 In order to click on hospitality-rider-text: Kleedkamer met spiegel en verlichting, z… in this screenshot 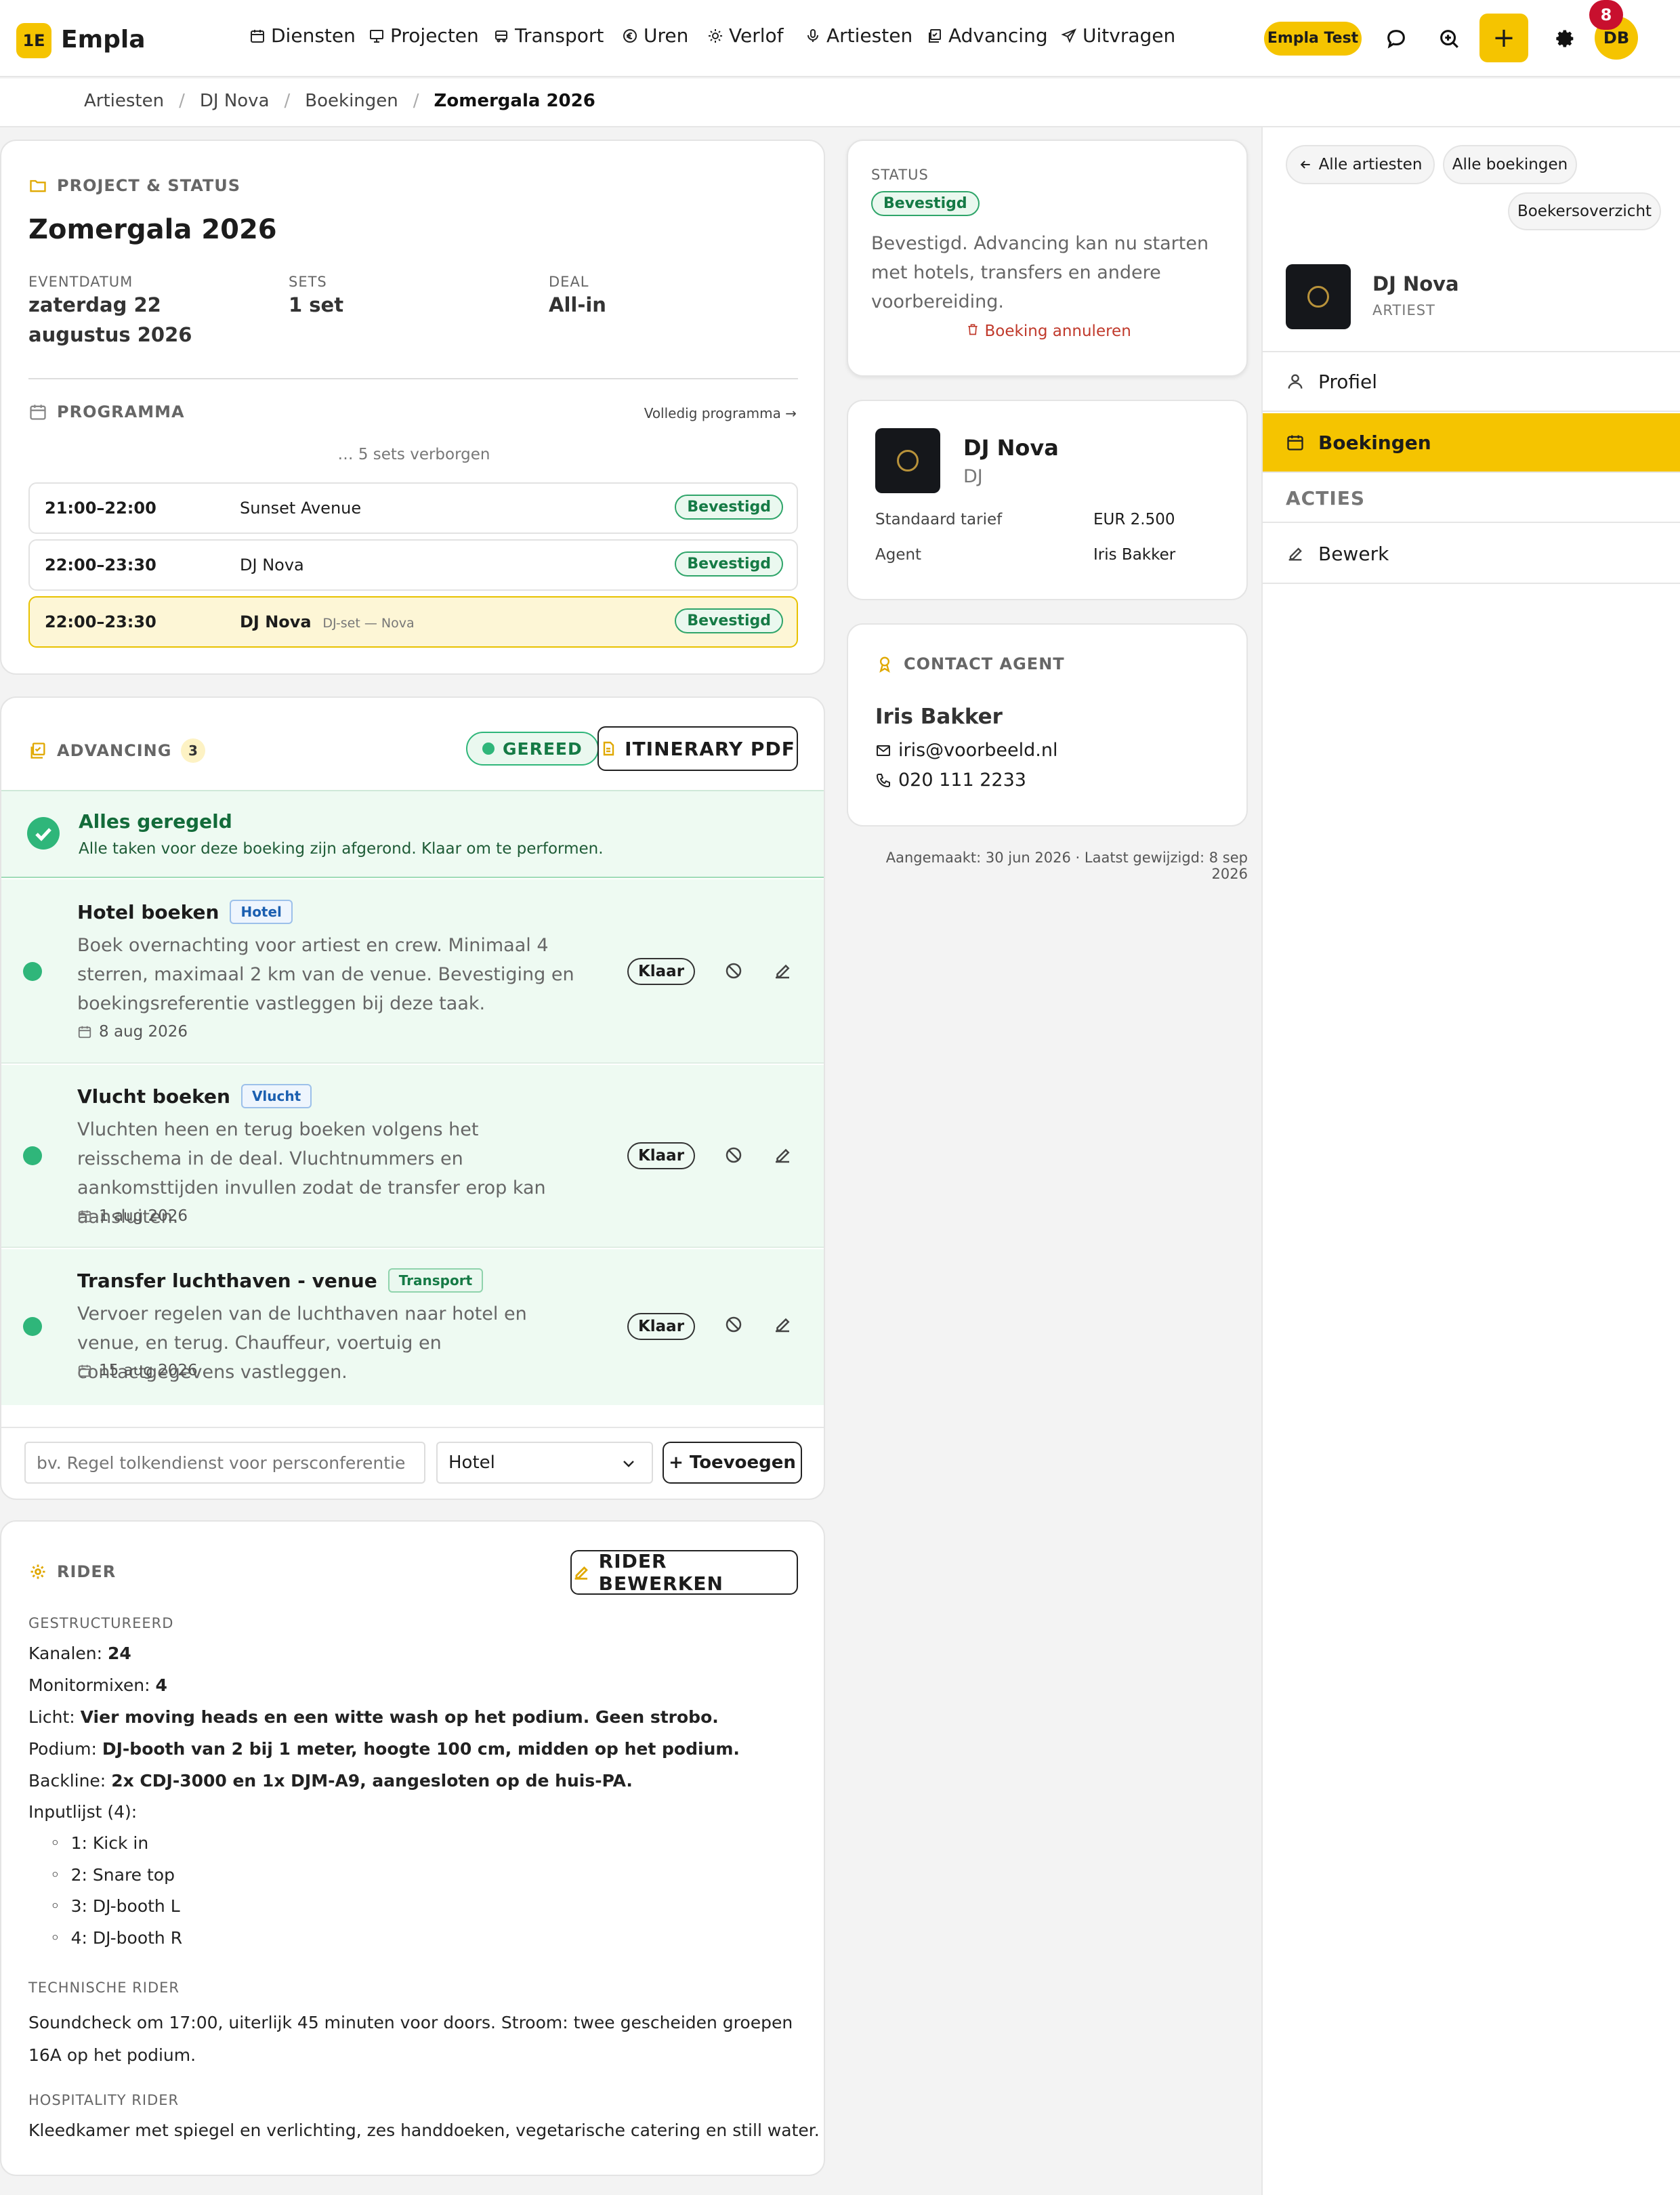, I will do `click(424, 2130)`.